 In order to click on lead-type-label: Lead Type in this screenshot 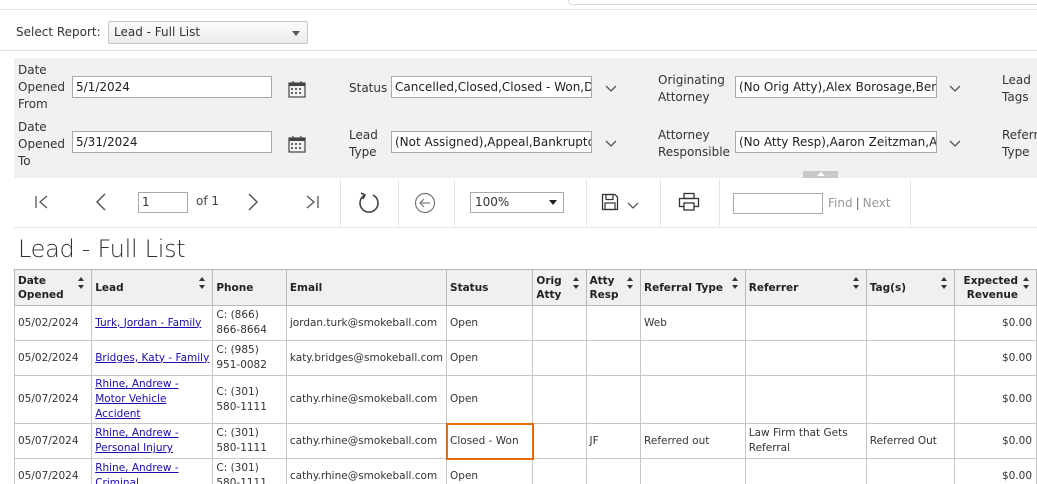, I will do `click(363, 143)`.